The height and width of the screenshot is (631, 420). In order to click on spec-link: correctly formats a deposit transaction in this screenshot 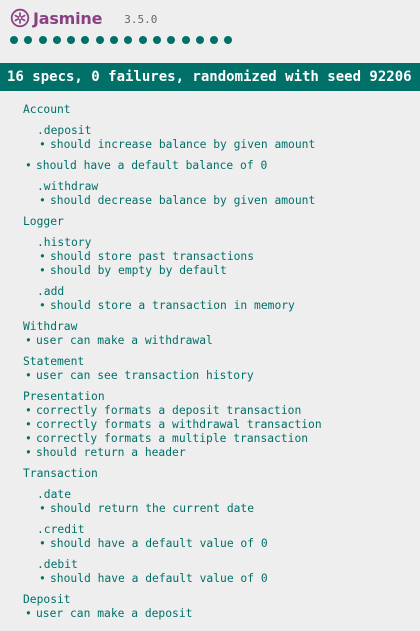, I will do `click(168, 410)`.